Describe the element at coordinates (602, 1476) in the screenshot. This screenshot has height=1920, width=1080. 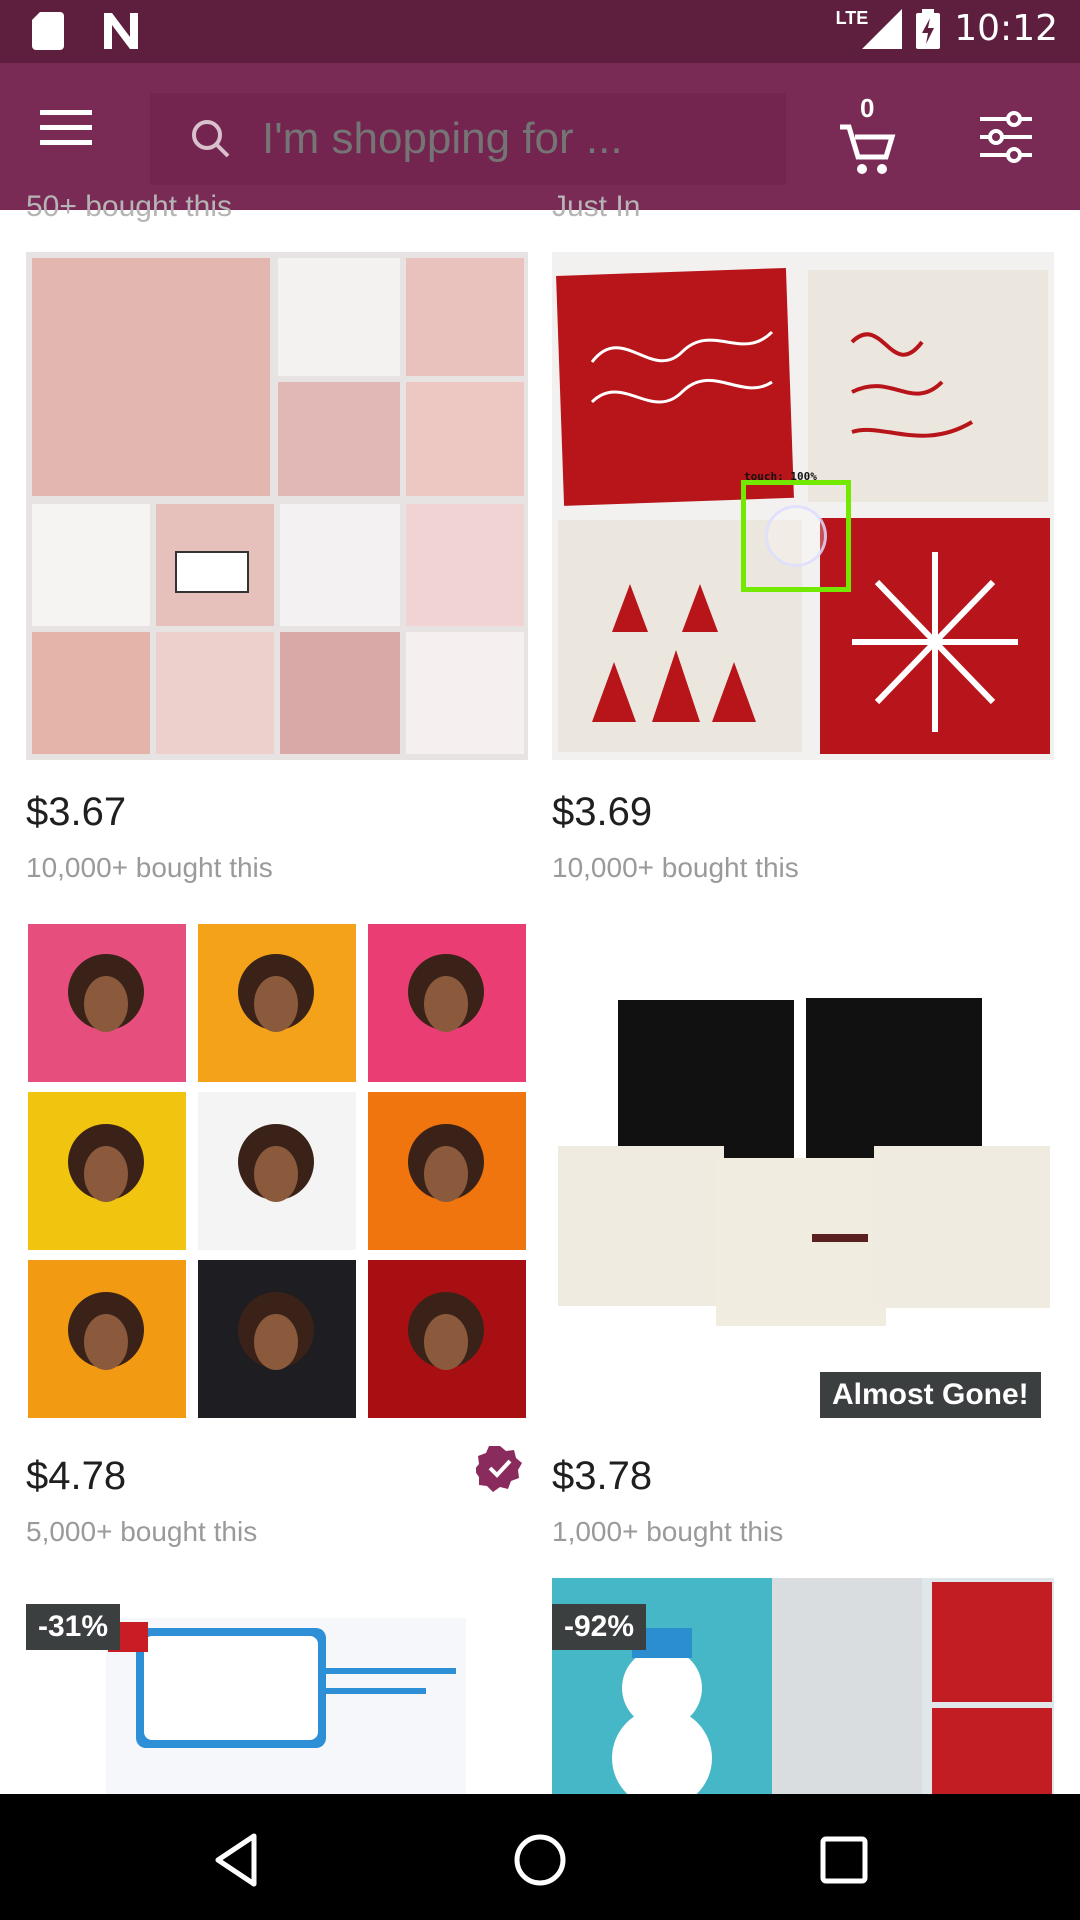
I see `product-price: $3.78` at that location.